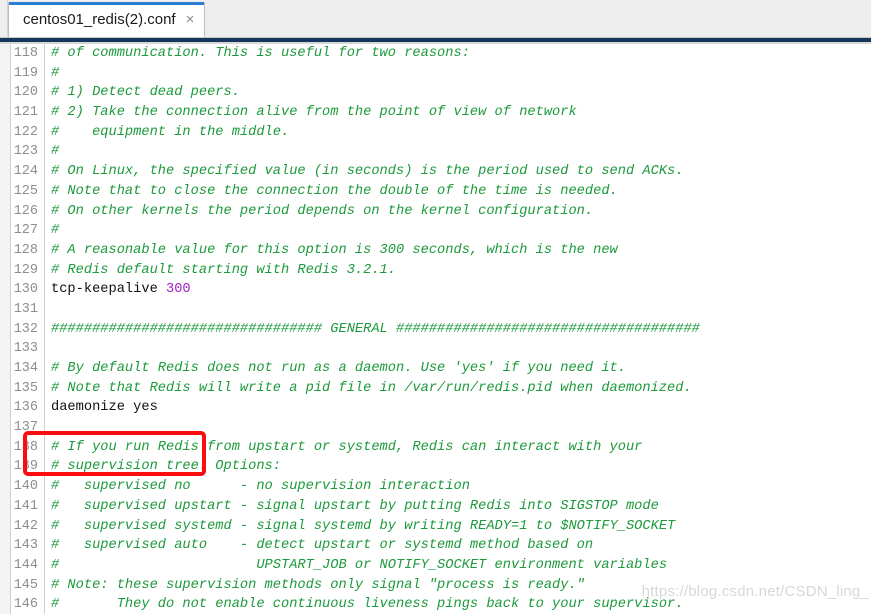  I want to click on close-icon: ×, so click(190, 19).